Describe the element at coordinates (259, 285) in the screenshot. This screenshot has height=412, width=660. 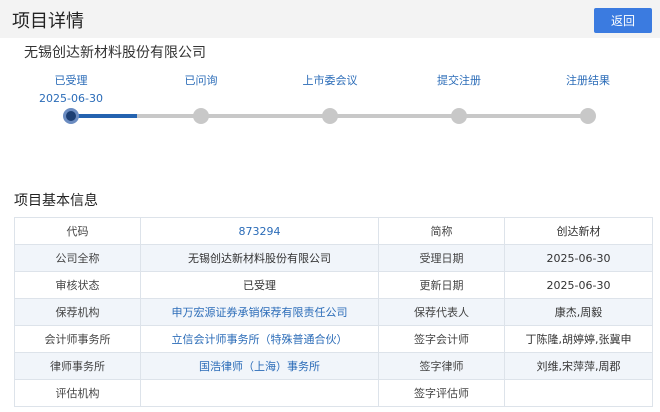
I see `field-value: 已受理` at that location.